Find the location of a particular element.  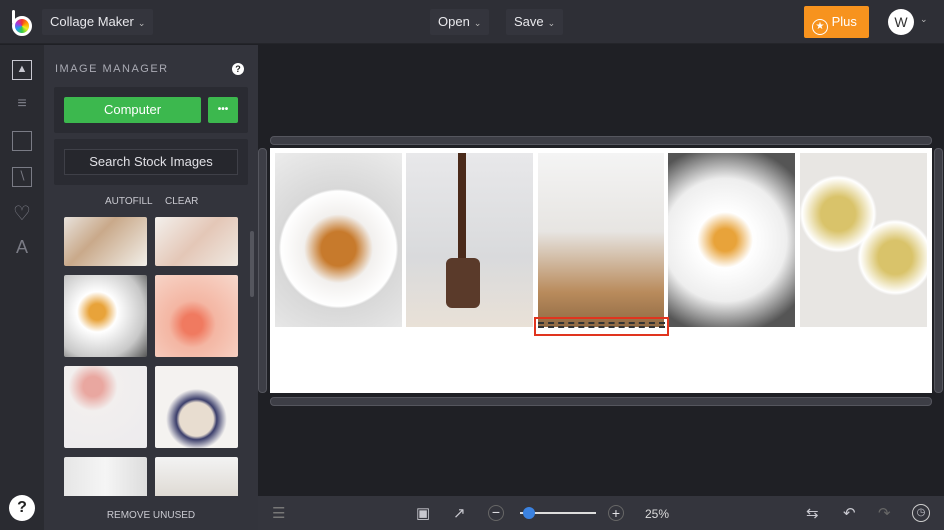

save-label: Save is located at coordinates (529, 21).